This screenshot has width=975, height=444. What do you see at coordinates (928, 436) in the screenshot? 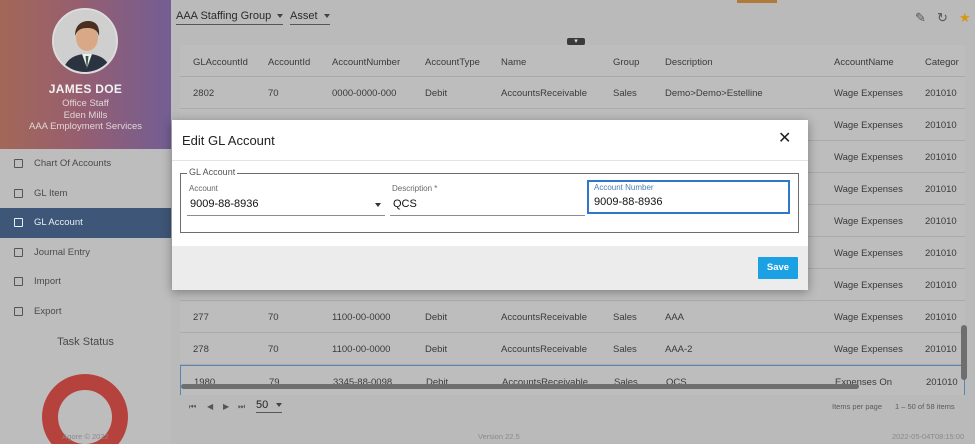
I see `footer-timestamp: 2022-05-04T08:15:00` at bounding box center [928, 436].